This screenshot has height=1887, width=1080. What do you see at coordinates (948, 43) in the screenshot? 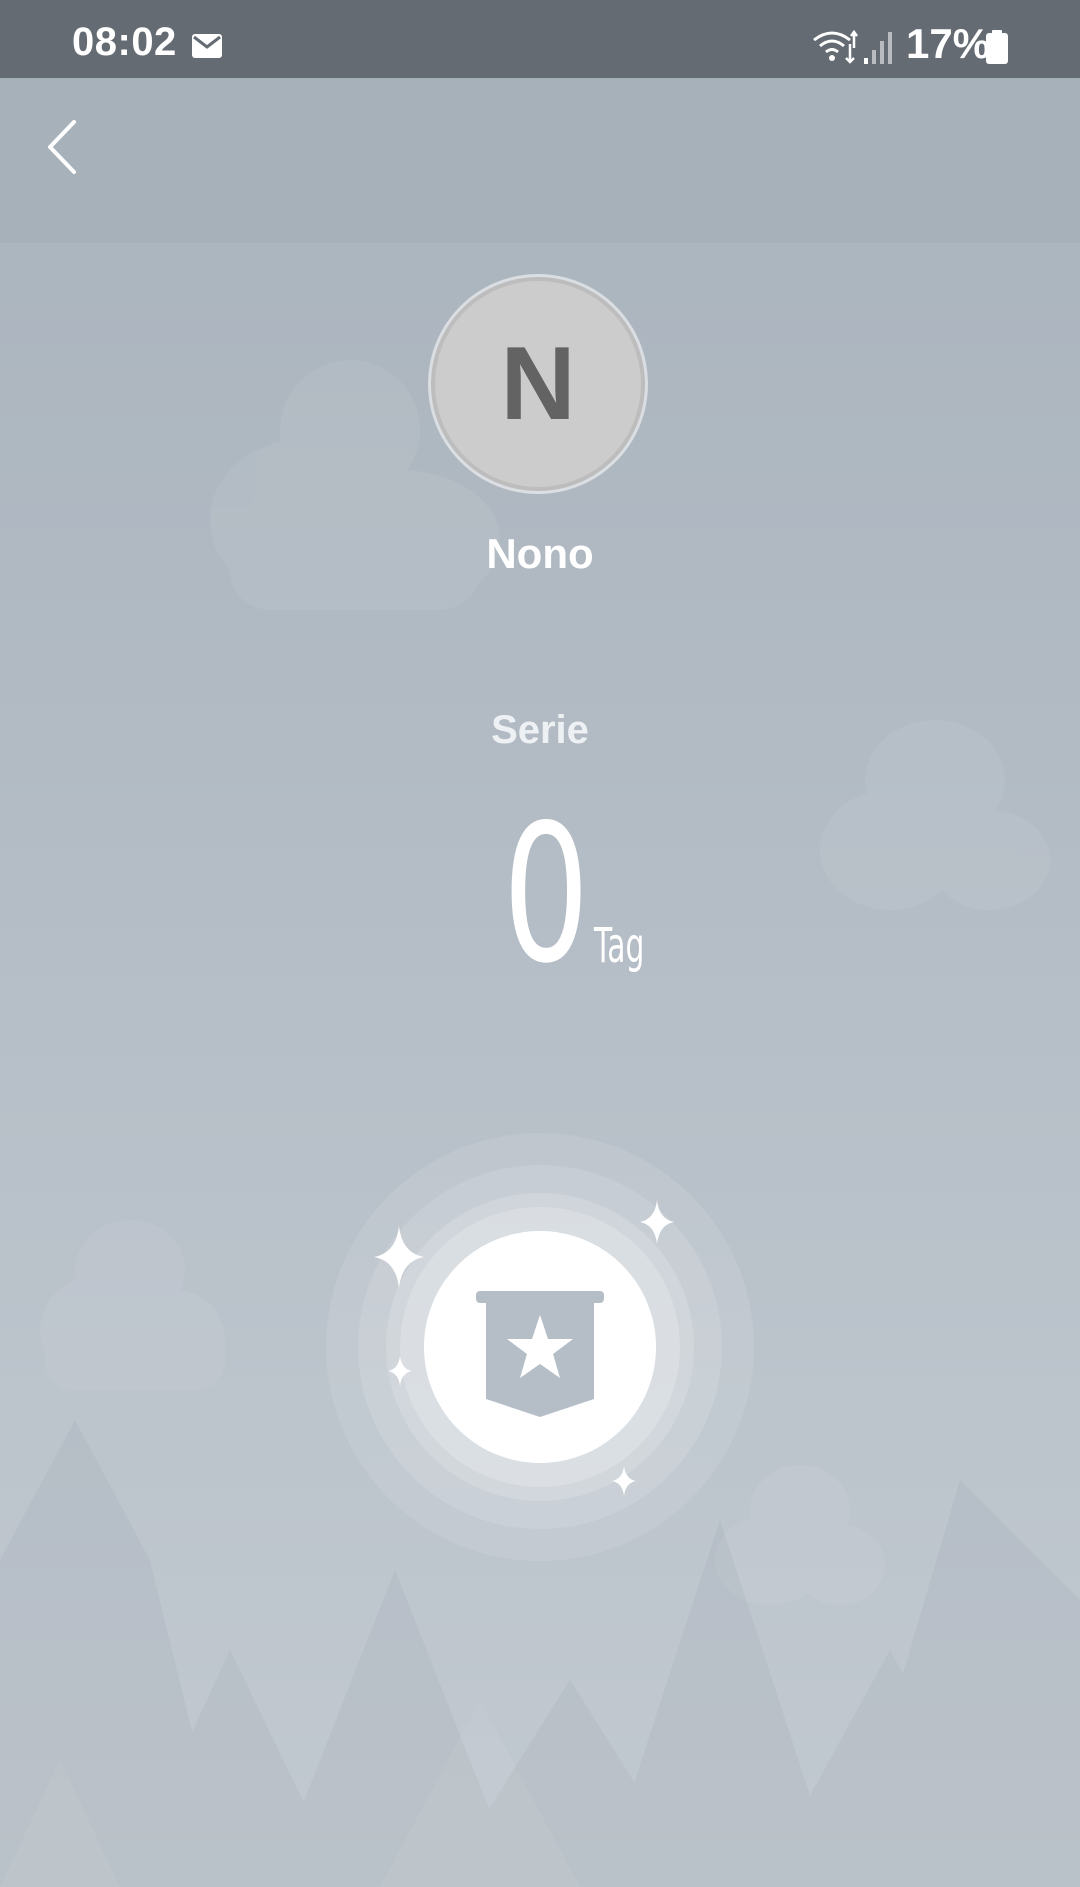
I see `battery-percent: 17%` at bounding box center [948, 43].